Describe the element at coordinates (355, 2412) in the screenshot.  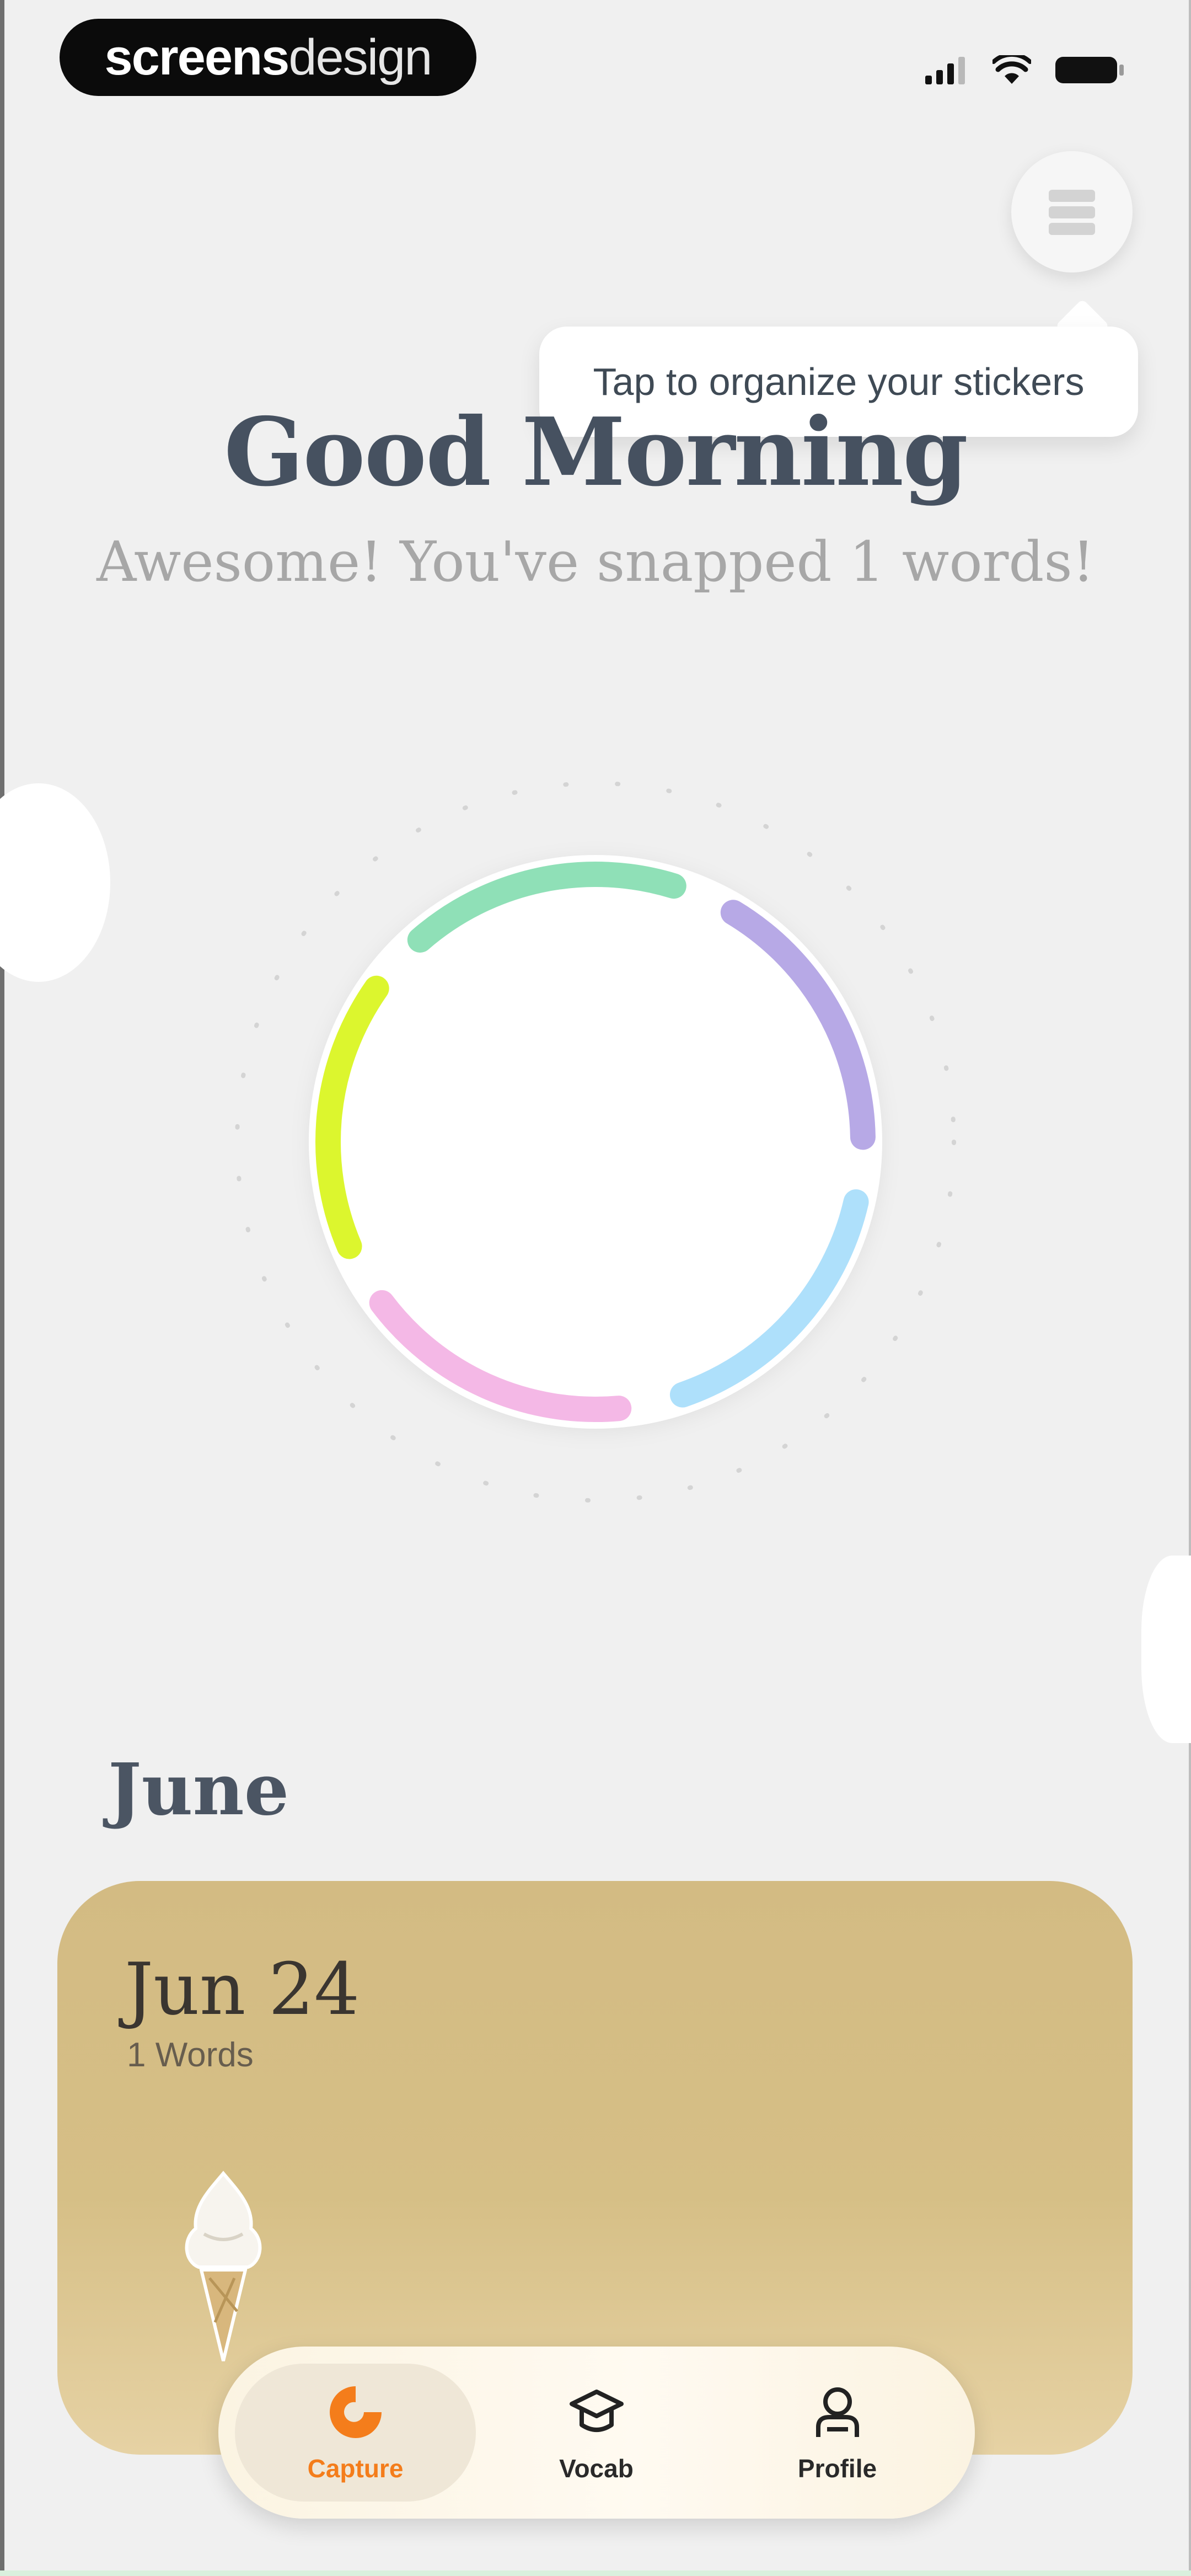
I see `capture-icon` at that location.